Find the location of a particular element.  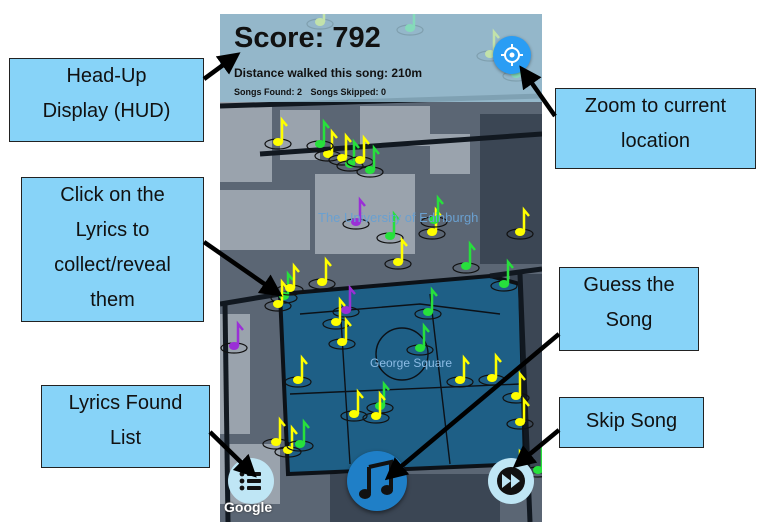

arrow-lyrics is located at coordinates (242, 268).